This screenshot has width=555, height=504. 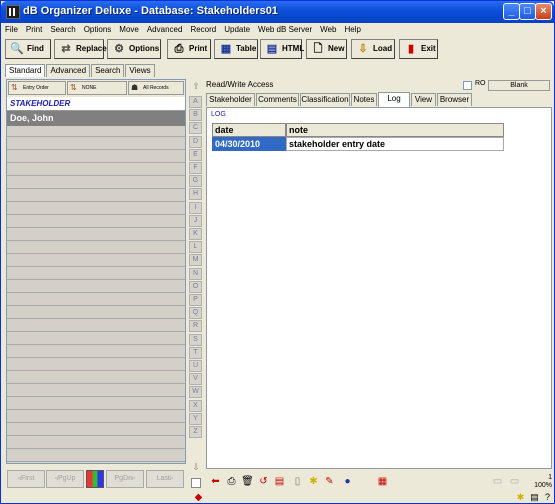 What do you see at coordinates (165, 479) in the screenshot?
I see `last-button: Last▹` at bounding box center [165, 479].